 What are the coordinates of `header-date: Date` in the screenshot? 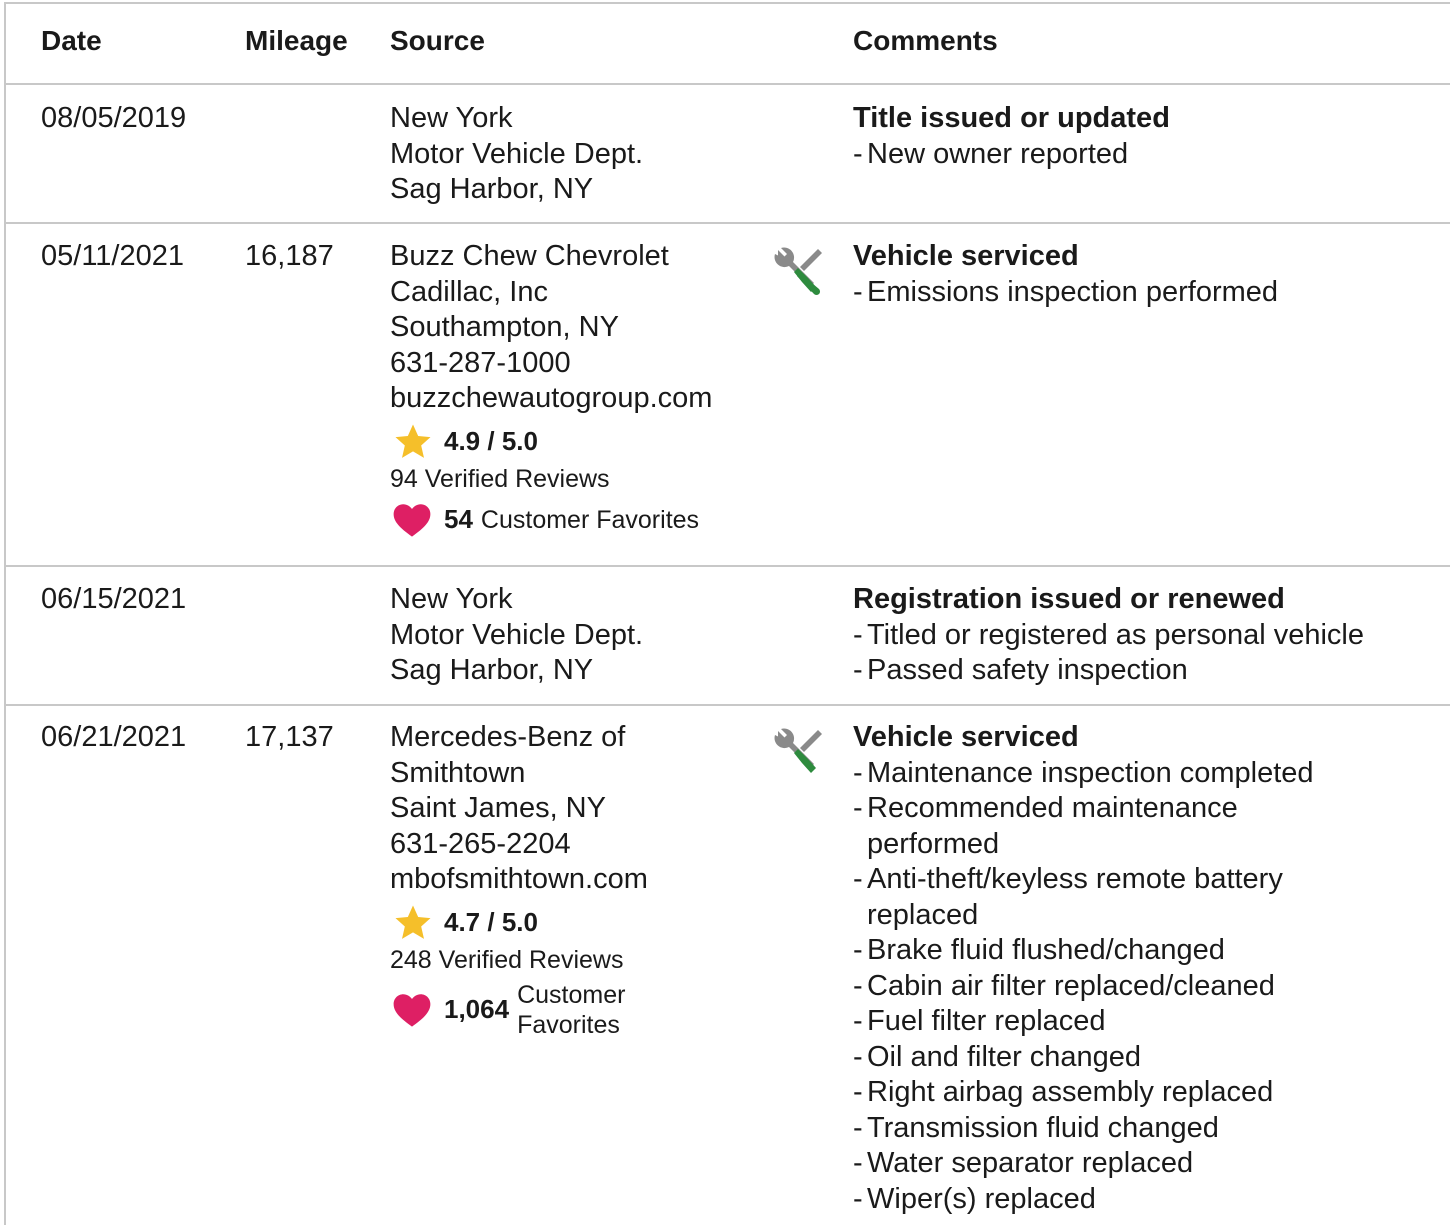 It's located at (71, 40).